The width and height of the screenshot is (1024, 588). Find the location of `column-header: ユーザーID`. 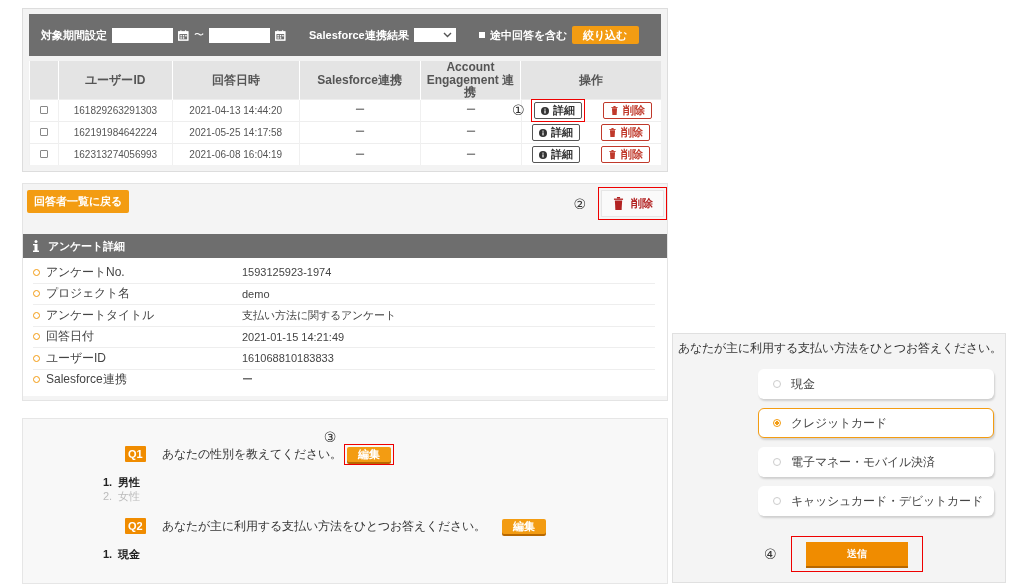

column-header: ユーザーID is located at coordinates (115, 80).